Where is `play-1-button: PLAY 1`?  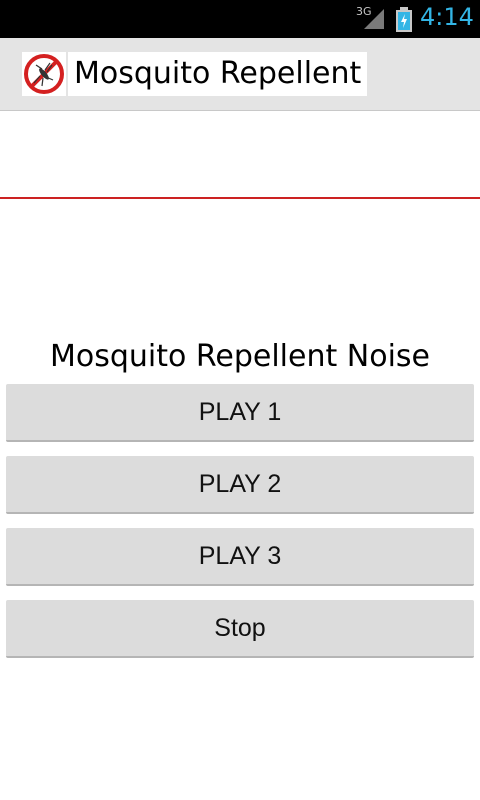 play-1-button: PLAY 1 is located at coordinates (240, 413).